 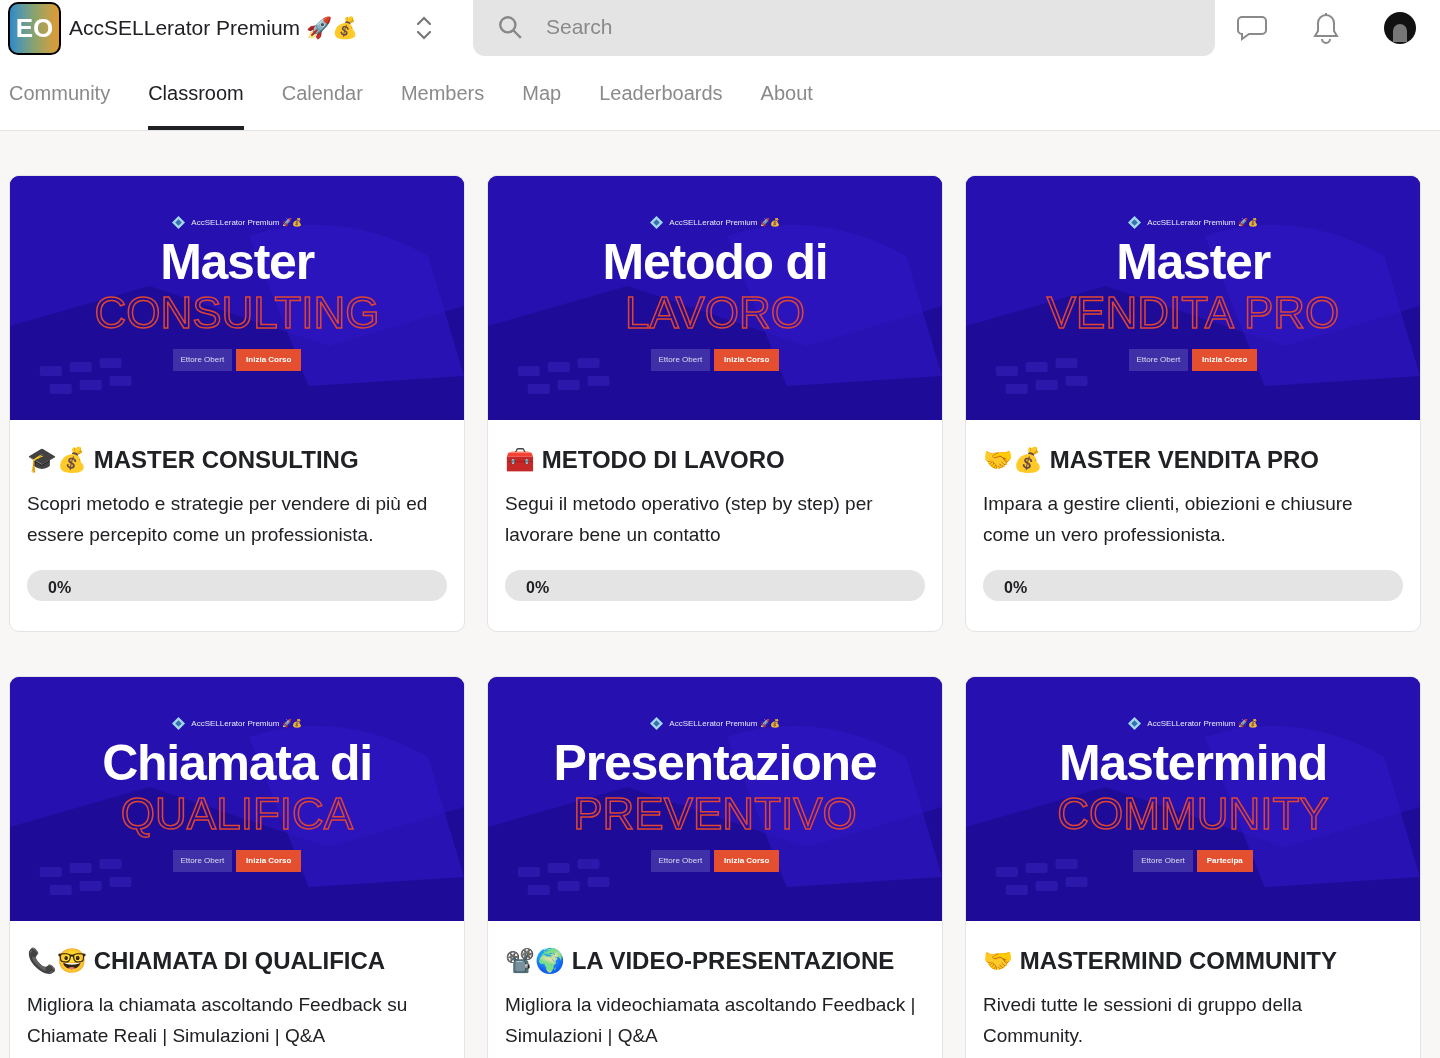 I want to click on course-card: AccSELLerator Premium 🚀💰 Chiamata di QUALIFICA Ettore Obert Inizia Corso 📞🤓 CHIAMATA DI QUALIFICA Migliora la chiamata ascoltando Feedback su Chiamate Reali | Simulazioni | Q&A, so click(x=237, y=867).